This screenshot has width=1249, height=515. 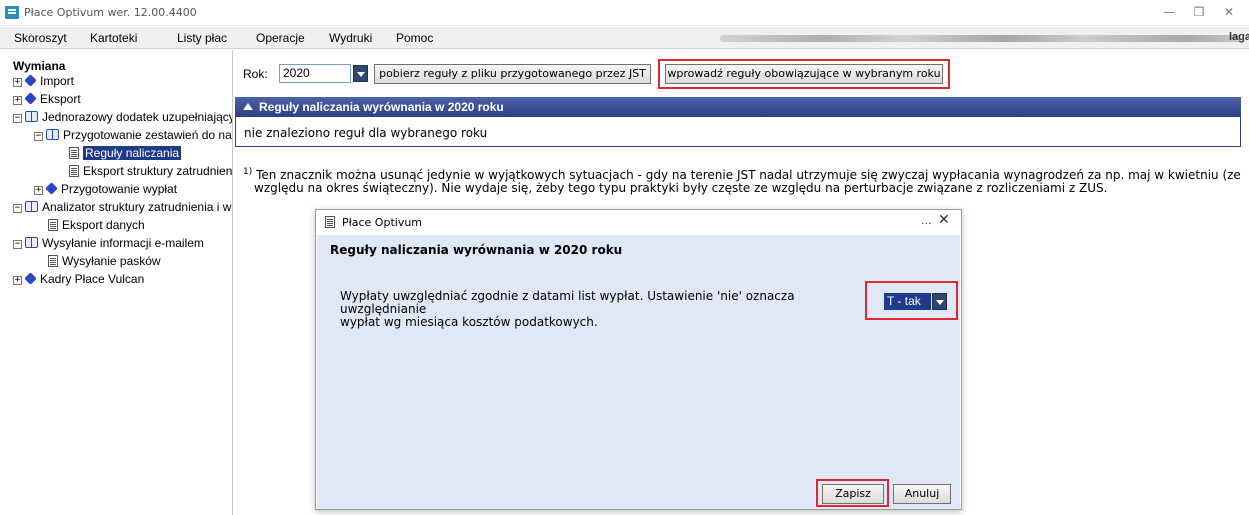 I want to click on year-dropdown-arrow-icon, so click(x=360, y=73).